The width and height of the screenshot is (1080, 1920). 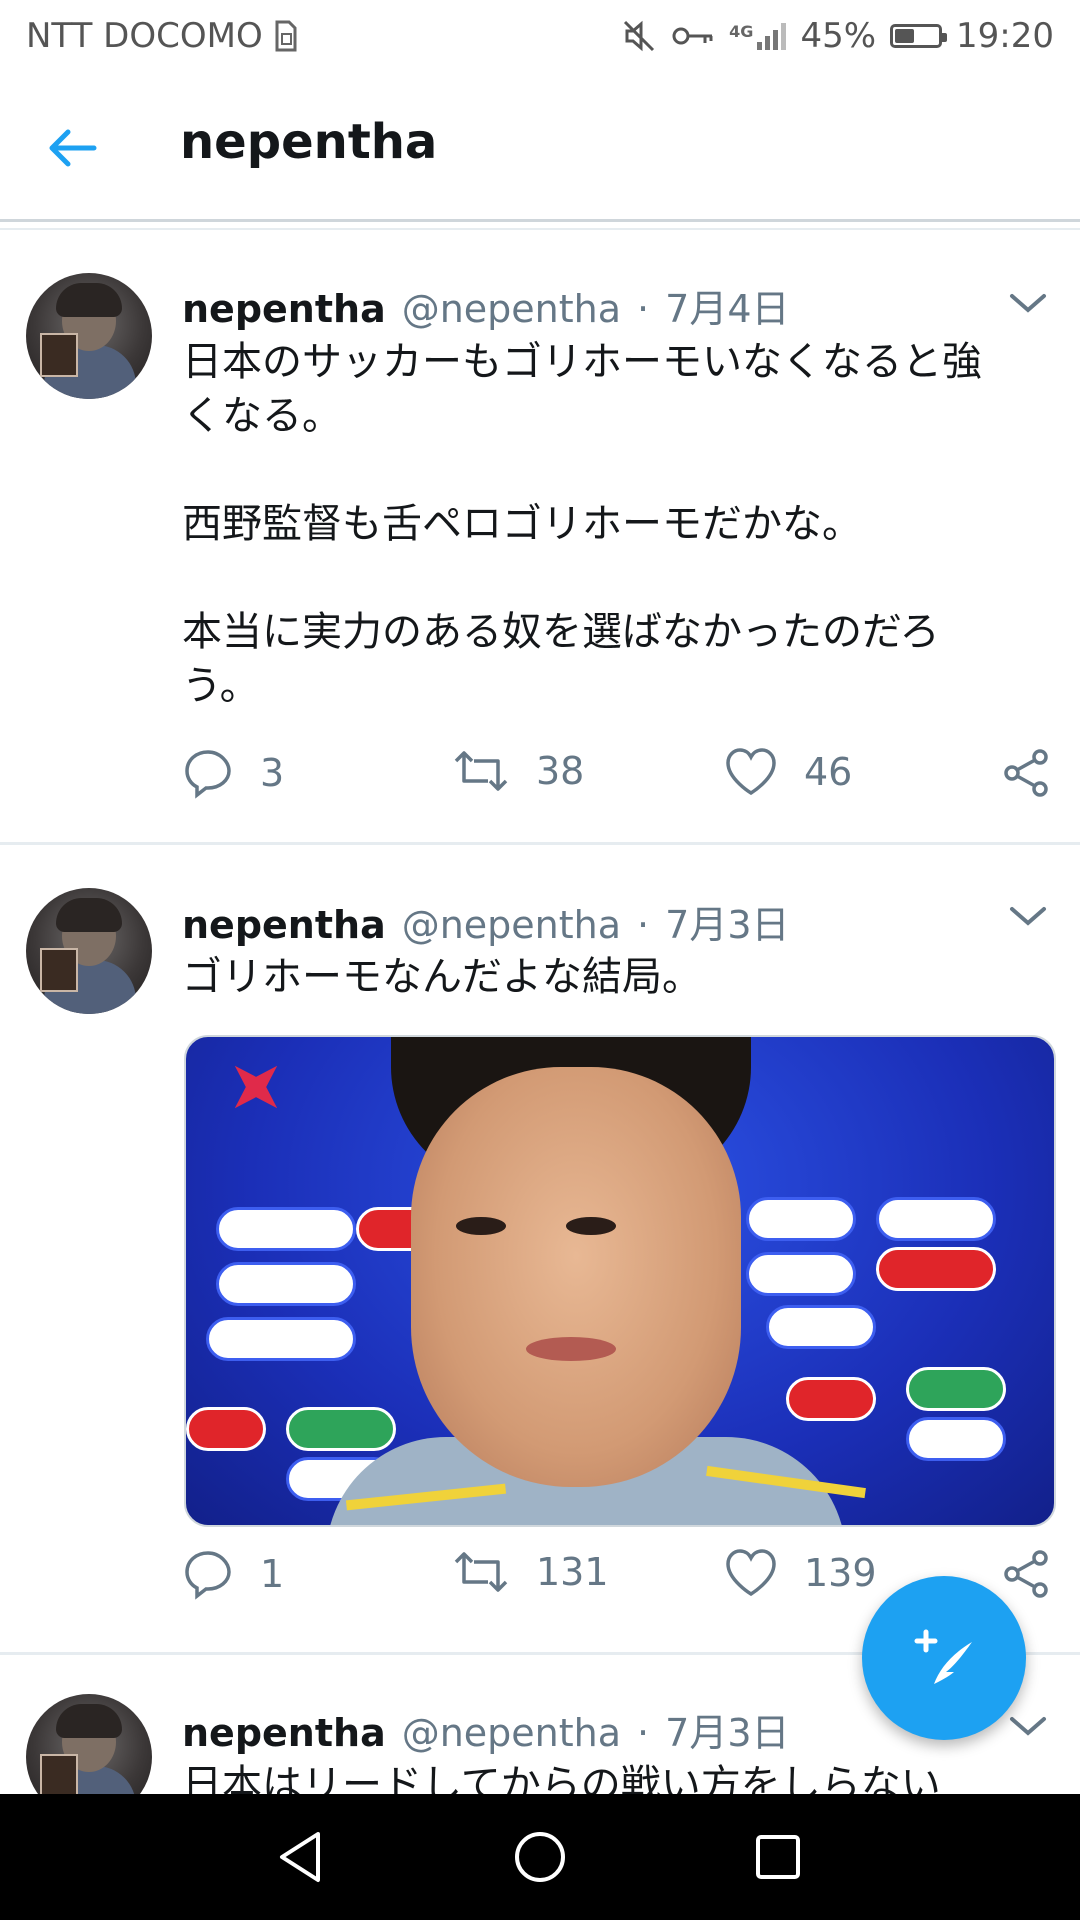 I want to click on nav-home-button, so click(x=540, y=1857).